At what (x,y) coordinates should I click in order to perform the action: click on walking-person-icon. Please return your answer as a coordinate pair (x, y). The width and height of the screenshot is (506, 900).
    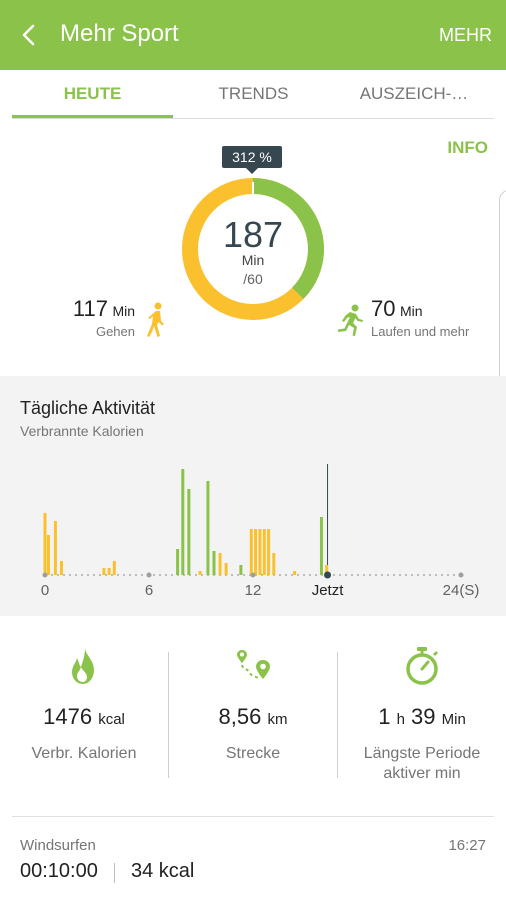
    Looking at the image, I should click on (155, 319).